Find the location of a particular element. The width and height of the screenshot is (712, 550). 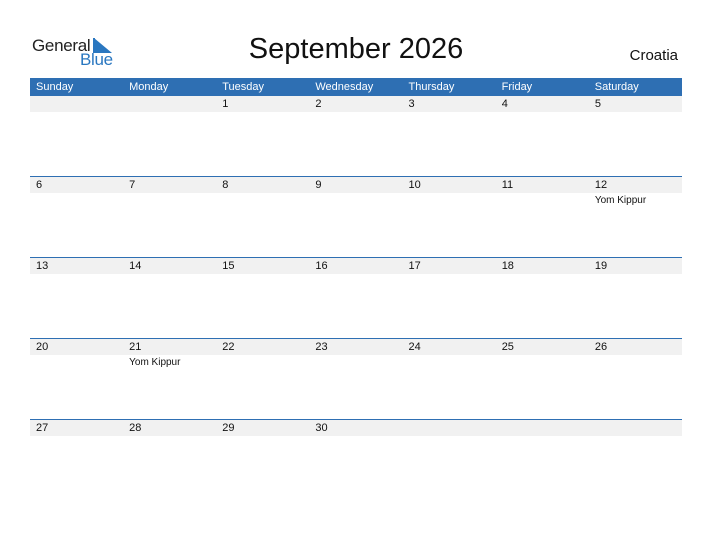

day-cell: 2 is located at coordinates (355, 136).